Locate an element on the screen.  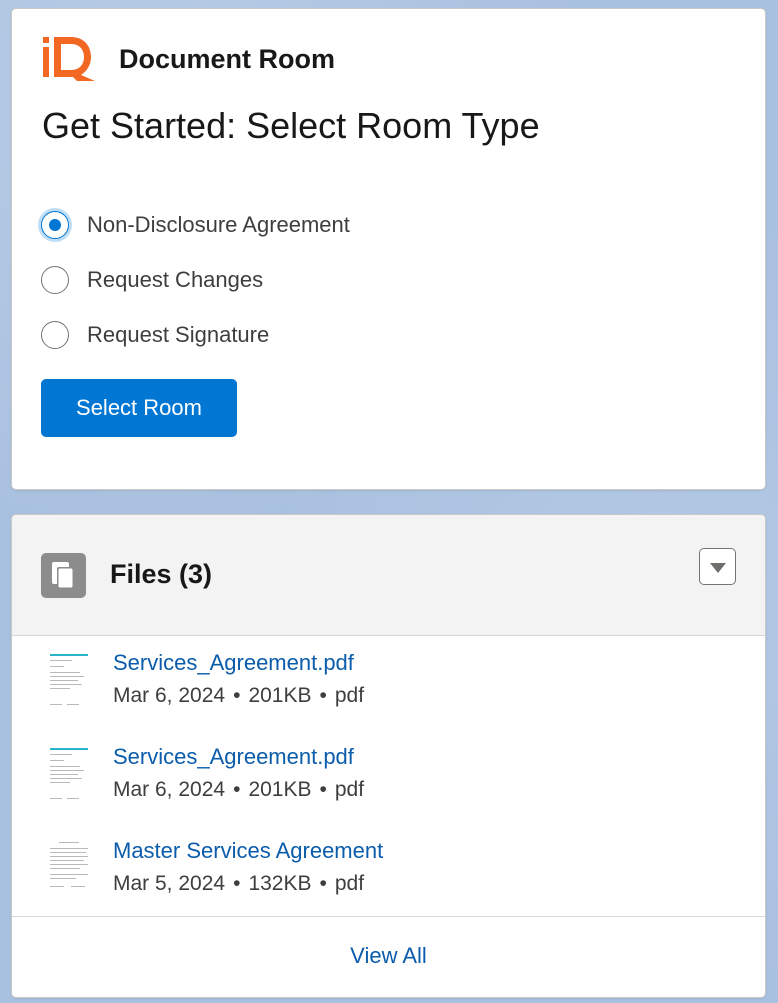
files-title: Files (3) is located at coordinates (161, 574).